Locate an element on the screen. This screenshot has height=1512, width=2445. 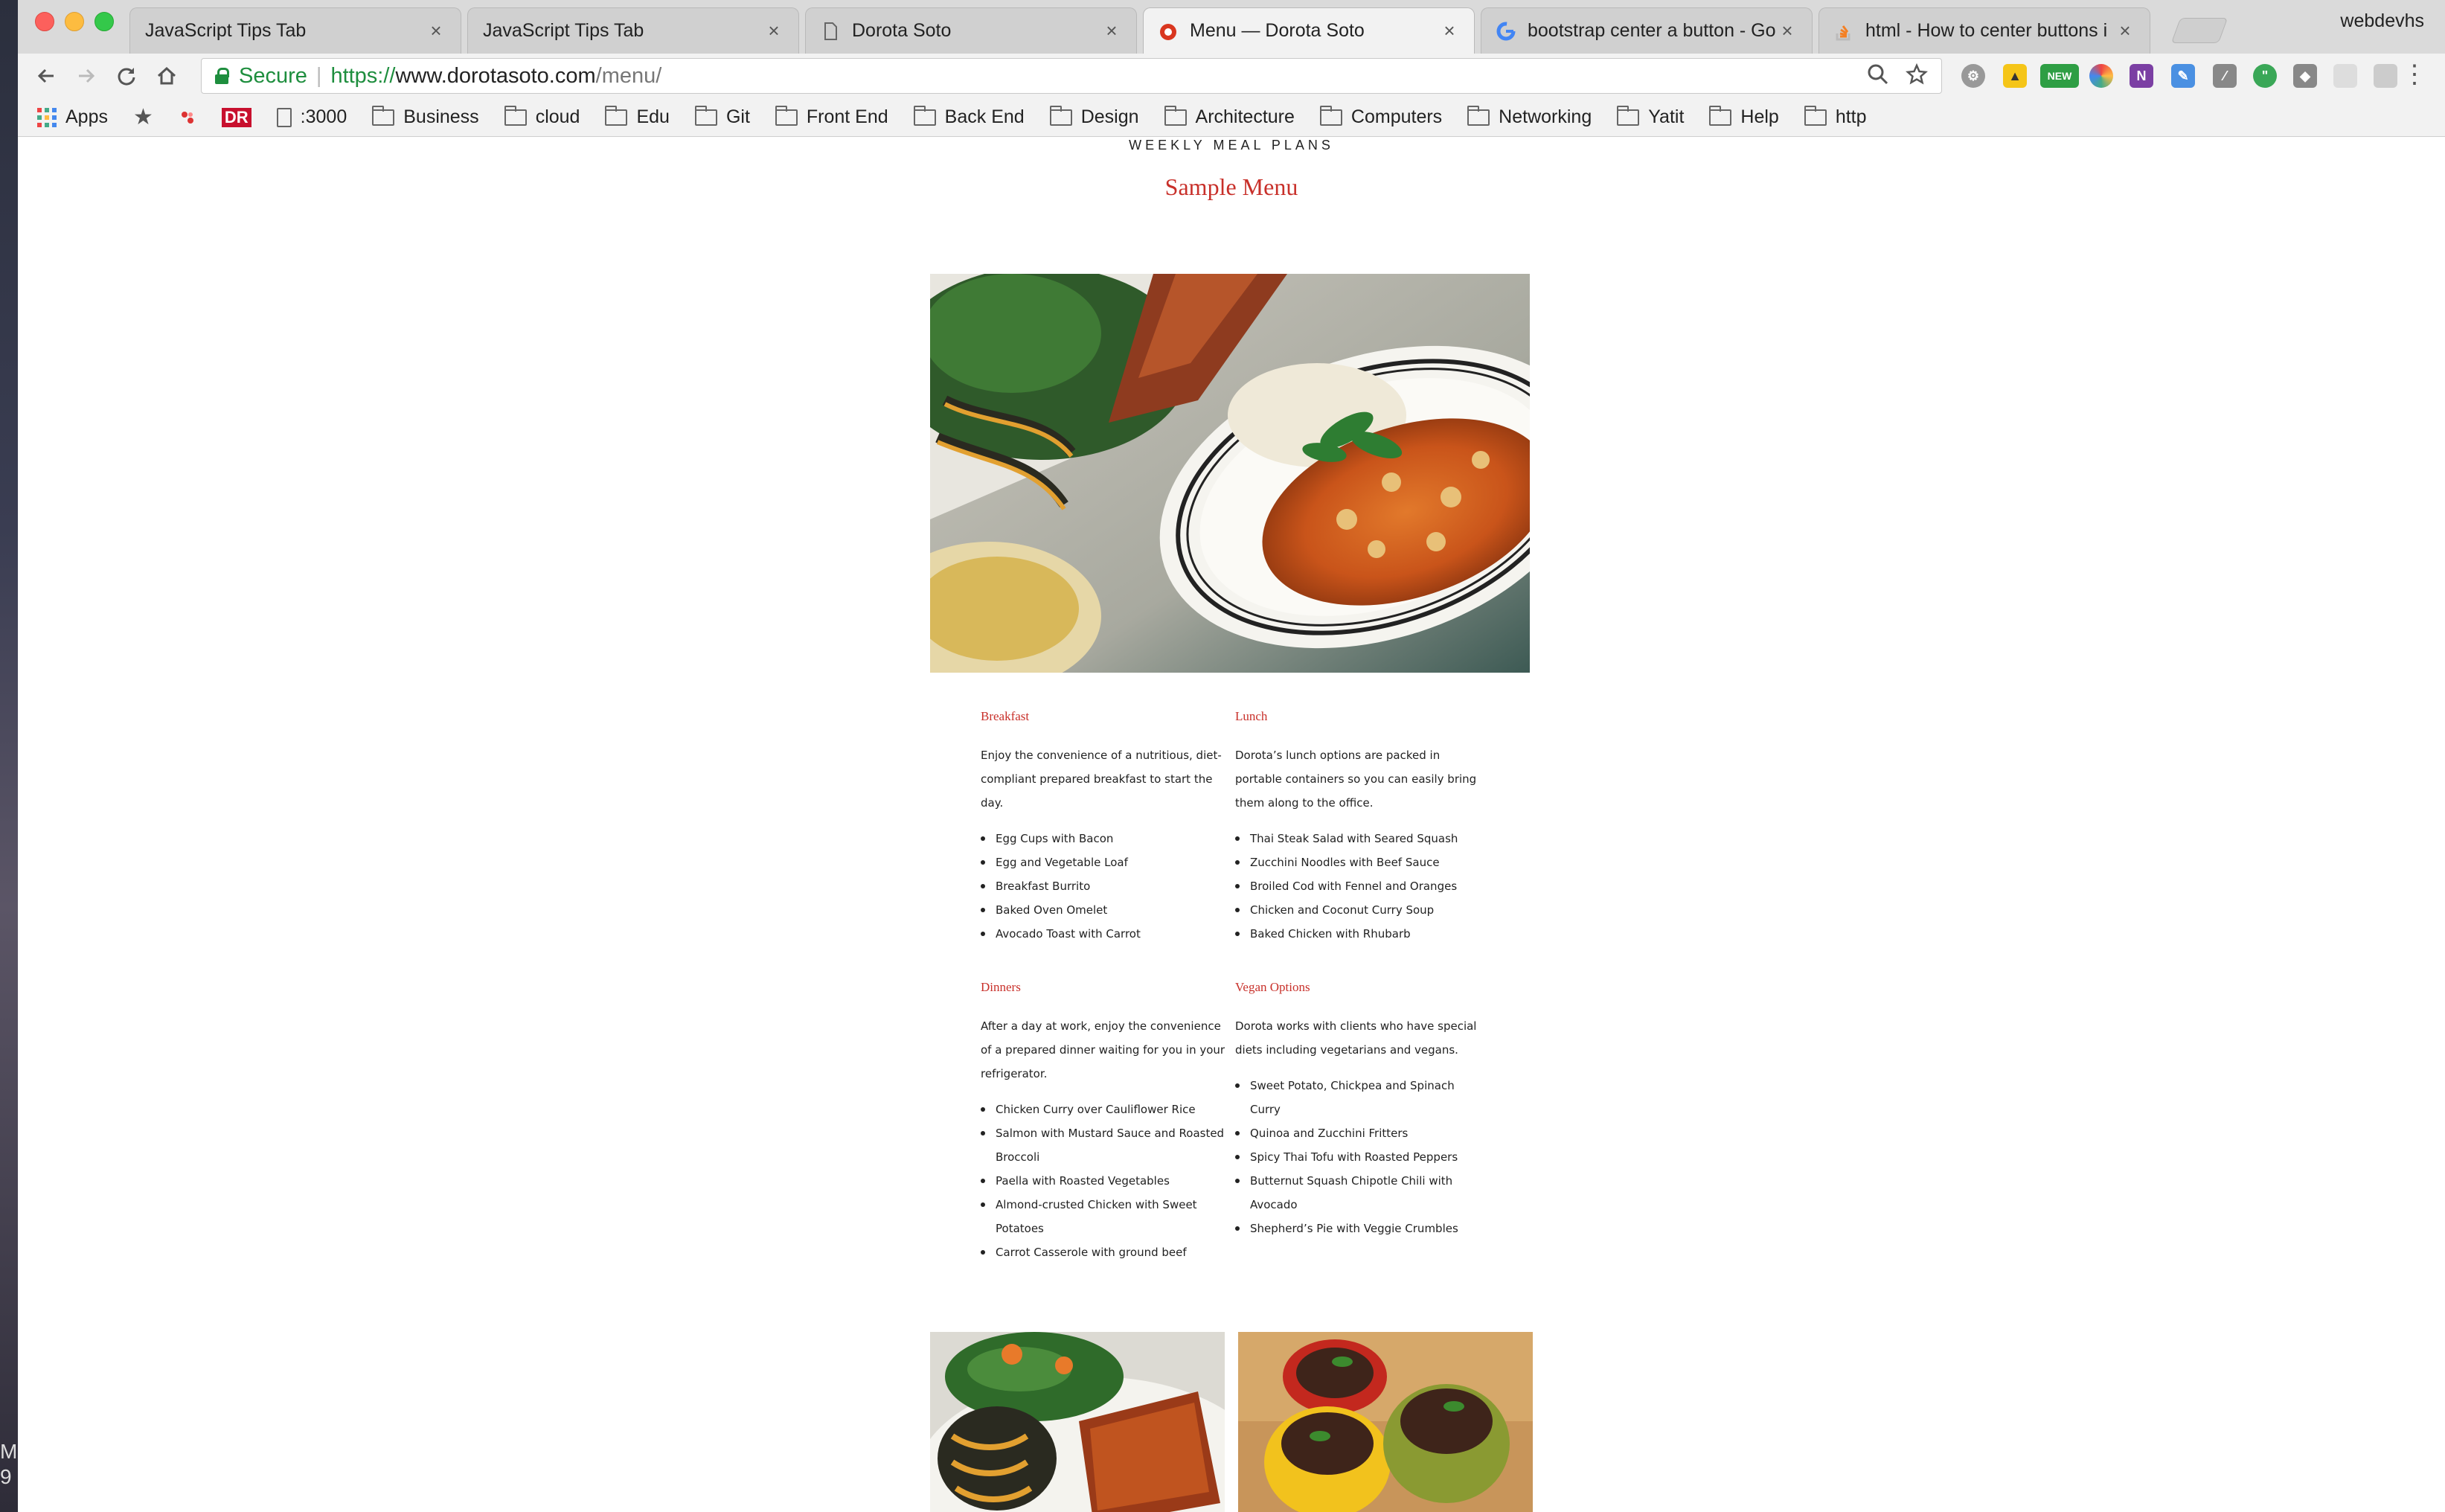
list-item: Carrot Casserole with ground beef is located at coordinates (1103, 1252).